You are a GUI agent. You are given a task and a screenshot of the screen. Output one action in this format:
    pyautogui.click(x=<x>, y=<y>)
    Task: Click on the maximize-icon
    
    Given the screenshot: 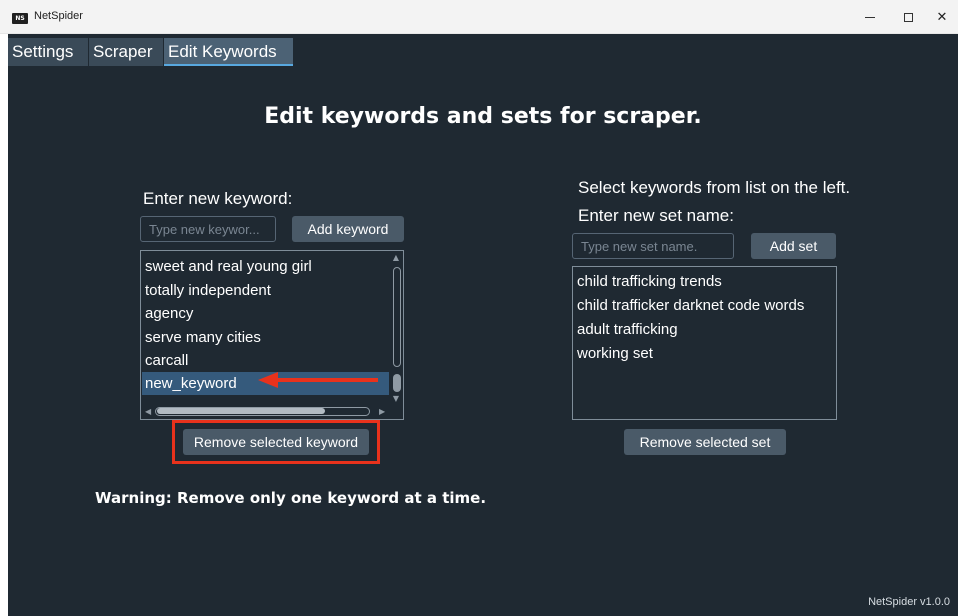 What is the action you would take?
    pyautogui.click(x=908, y=17)
    